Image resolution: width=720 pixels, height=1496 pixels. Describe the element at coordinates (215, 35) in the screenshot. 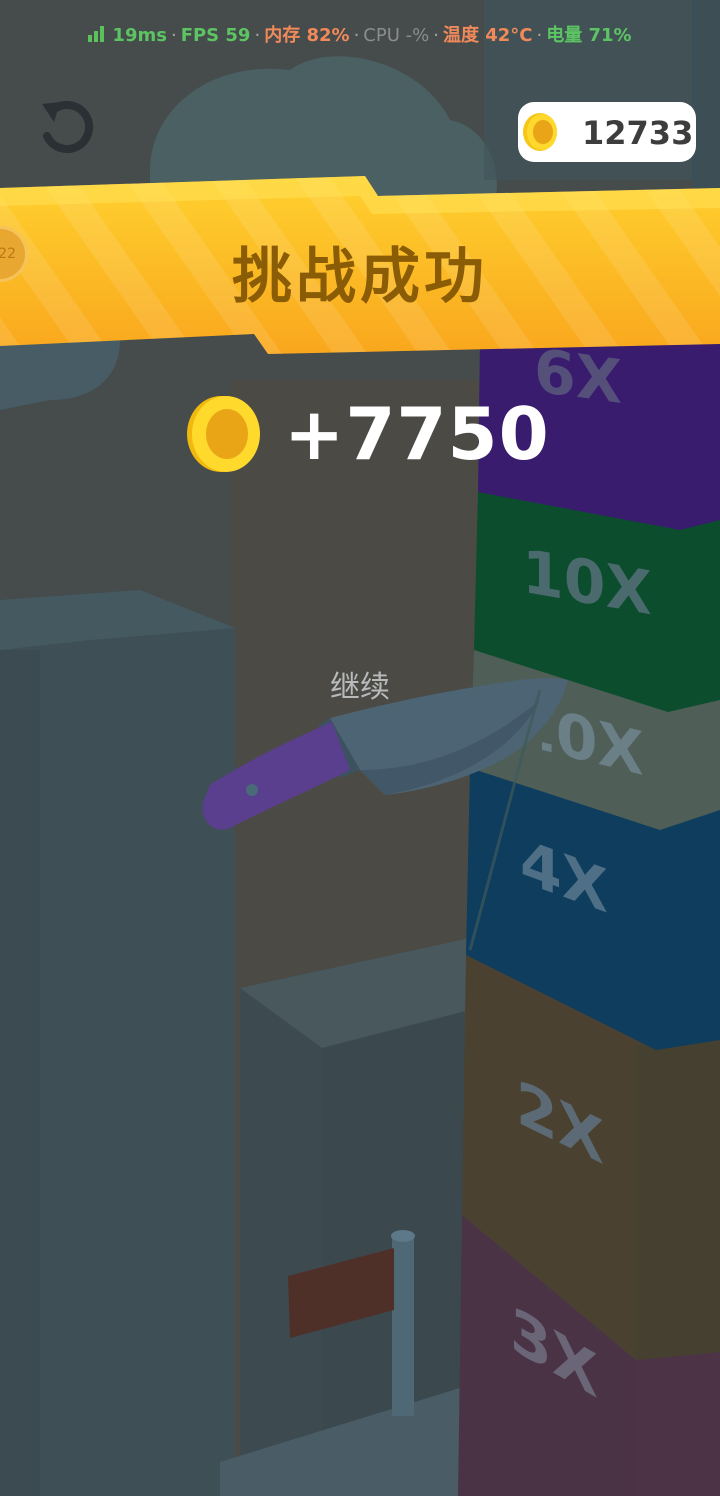

I see `fps-readout: FPS 59` at that location.